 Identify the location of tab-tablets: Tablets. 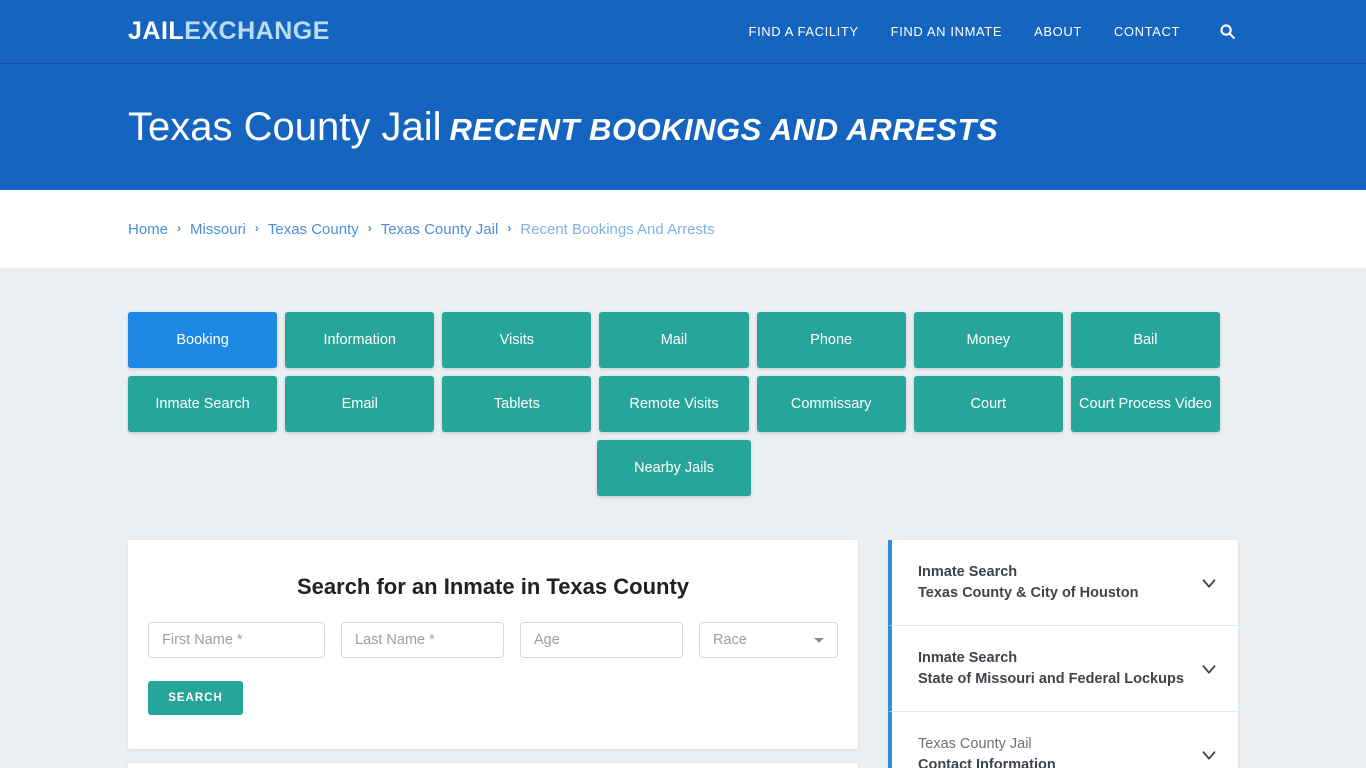
(517, 404).